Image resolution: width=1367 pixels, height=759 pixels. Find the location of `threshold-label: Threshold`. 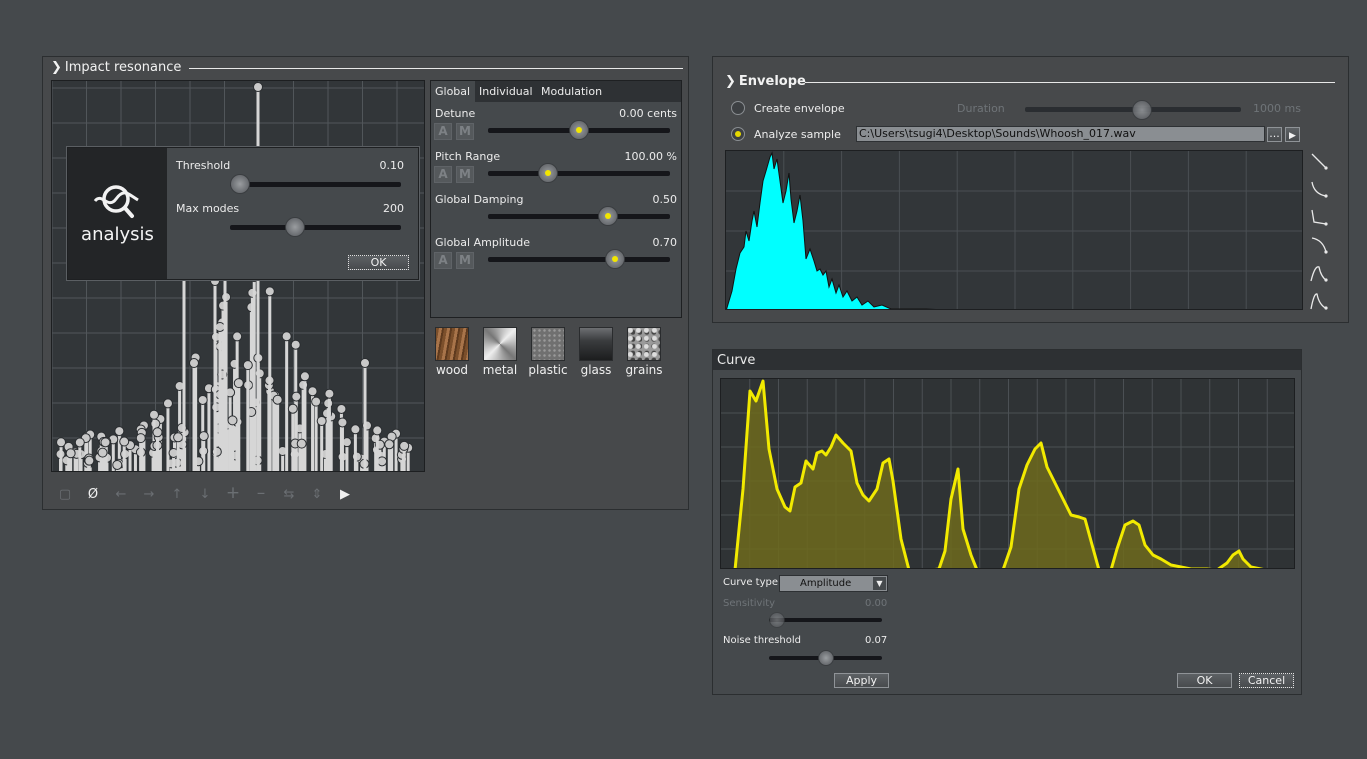

threshold-label: Threshold is located at coordinates (203, 165).